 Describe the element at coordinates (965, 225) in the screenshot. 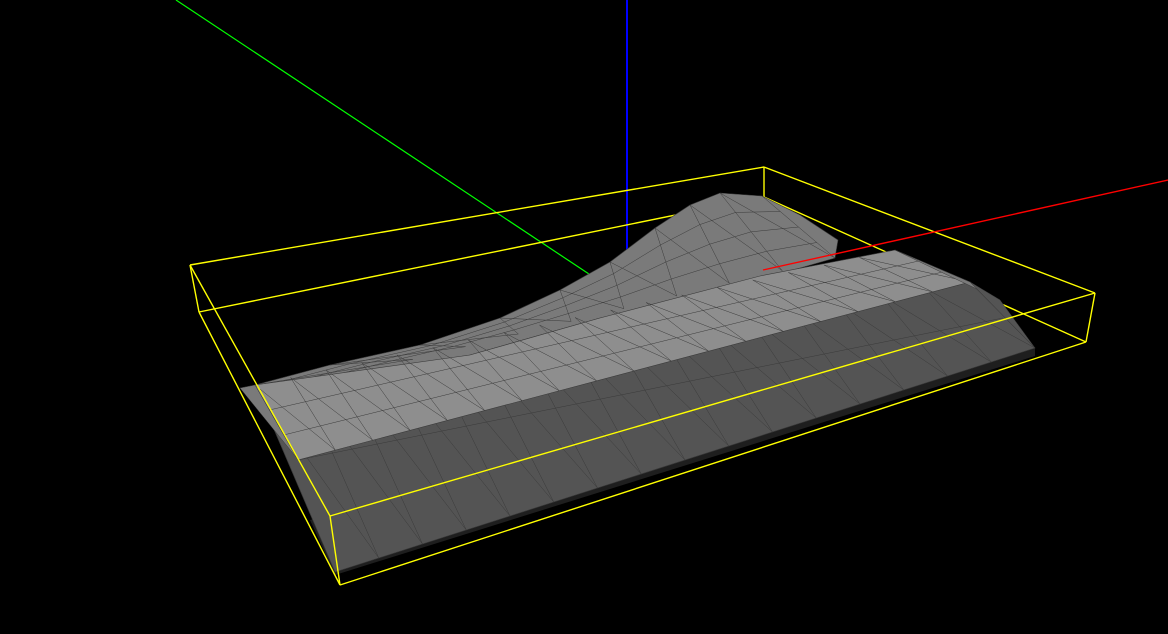

I see `x-axis-line` at that location.